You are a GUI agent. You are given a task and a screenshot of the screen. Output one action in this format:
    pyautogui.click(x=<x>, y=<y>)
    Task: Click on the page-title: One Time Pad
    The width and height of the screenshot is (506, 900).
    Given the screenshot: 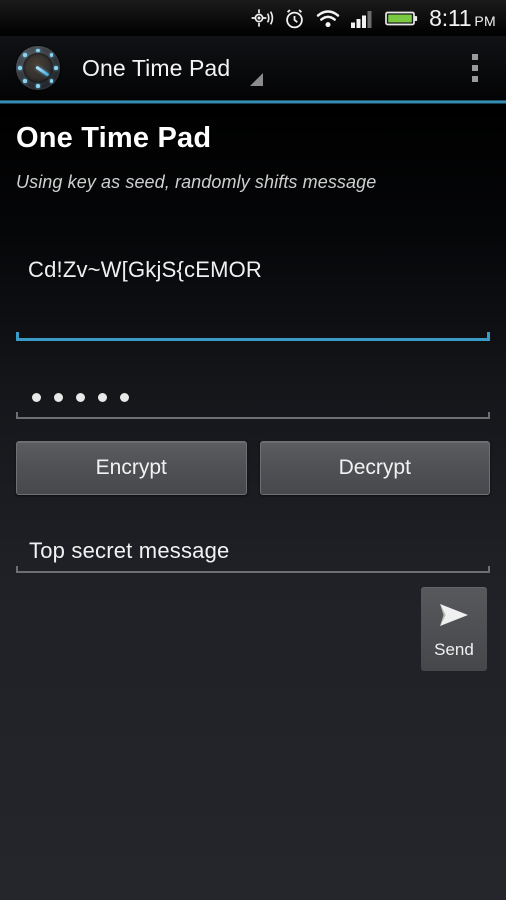 What is the action you would take?
    pyautogui.click(x=114, y=138)
    